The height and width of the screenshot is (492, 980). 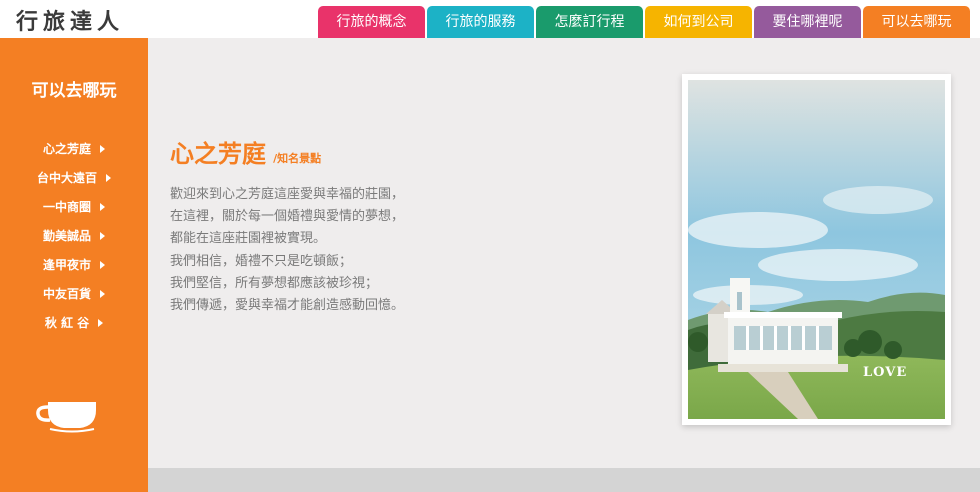 What do you see at coordinates (807, 22) in the screenshot?
I see `nav-tab-lodging: 要住哪裡呢` at bounding box center [807, 22].